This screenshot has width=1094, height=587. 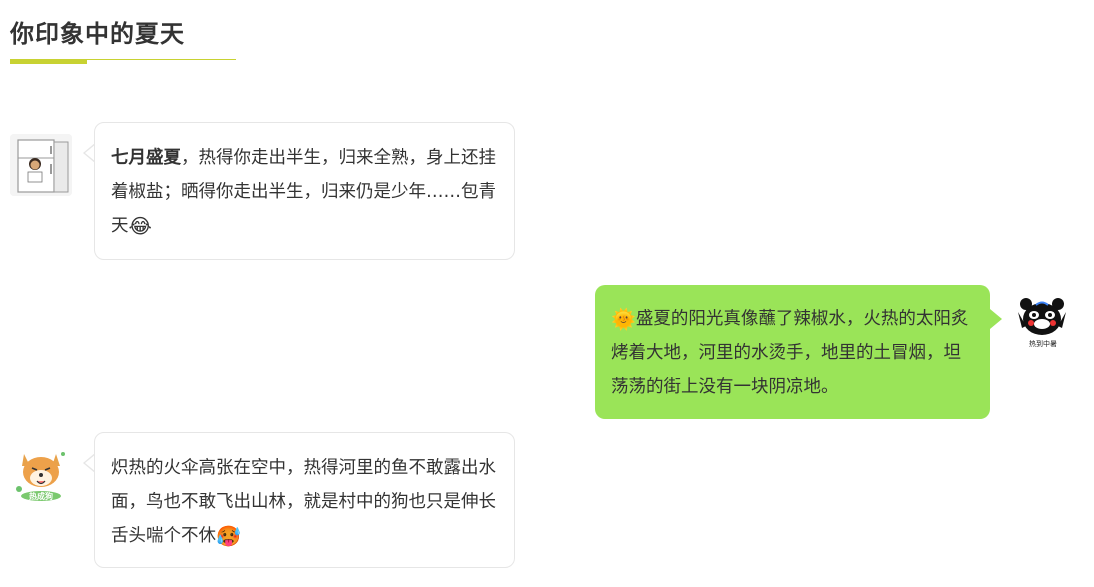 I want to click on avatar-refrigerator-man, so click(x=41, y=165).